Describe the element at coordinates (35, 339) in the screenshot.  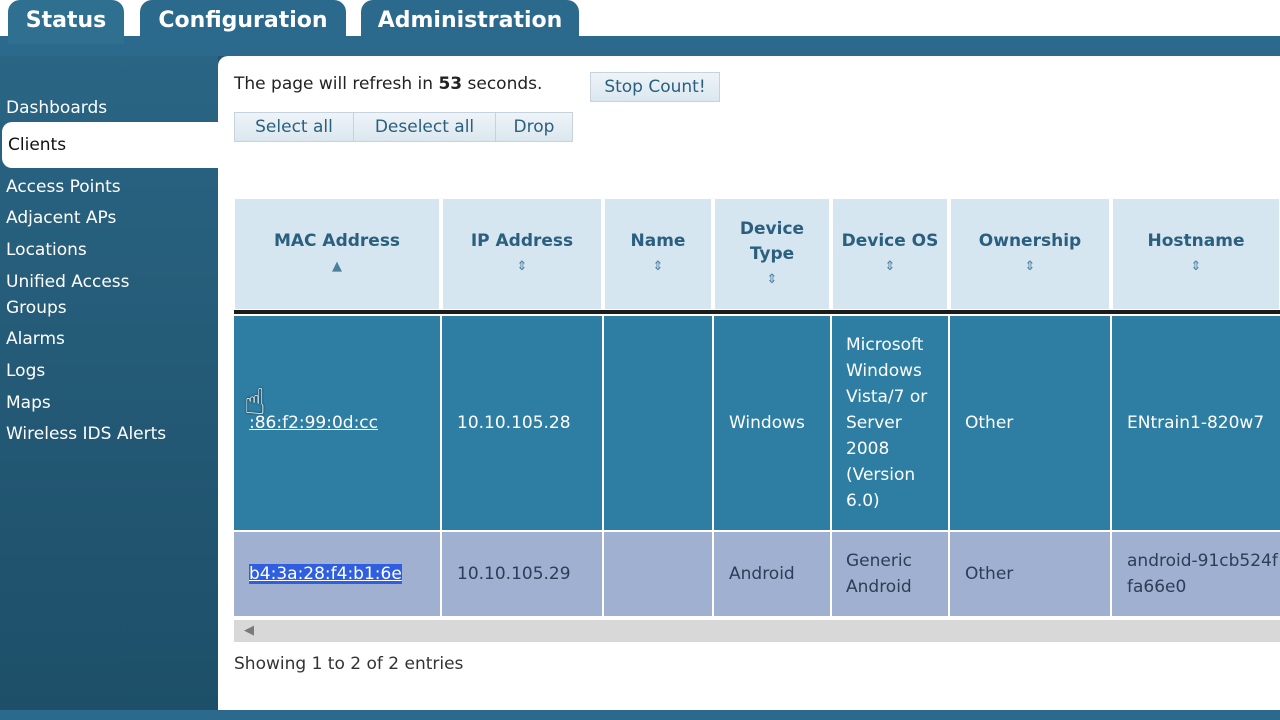
I see `sidebar-item-alarms: Alarms` at that location.